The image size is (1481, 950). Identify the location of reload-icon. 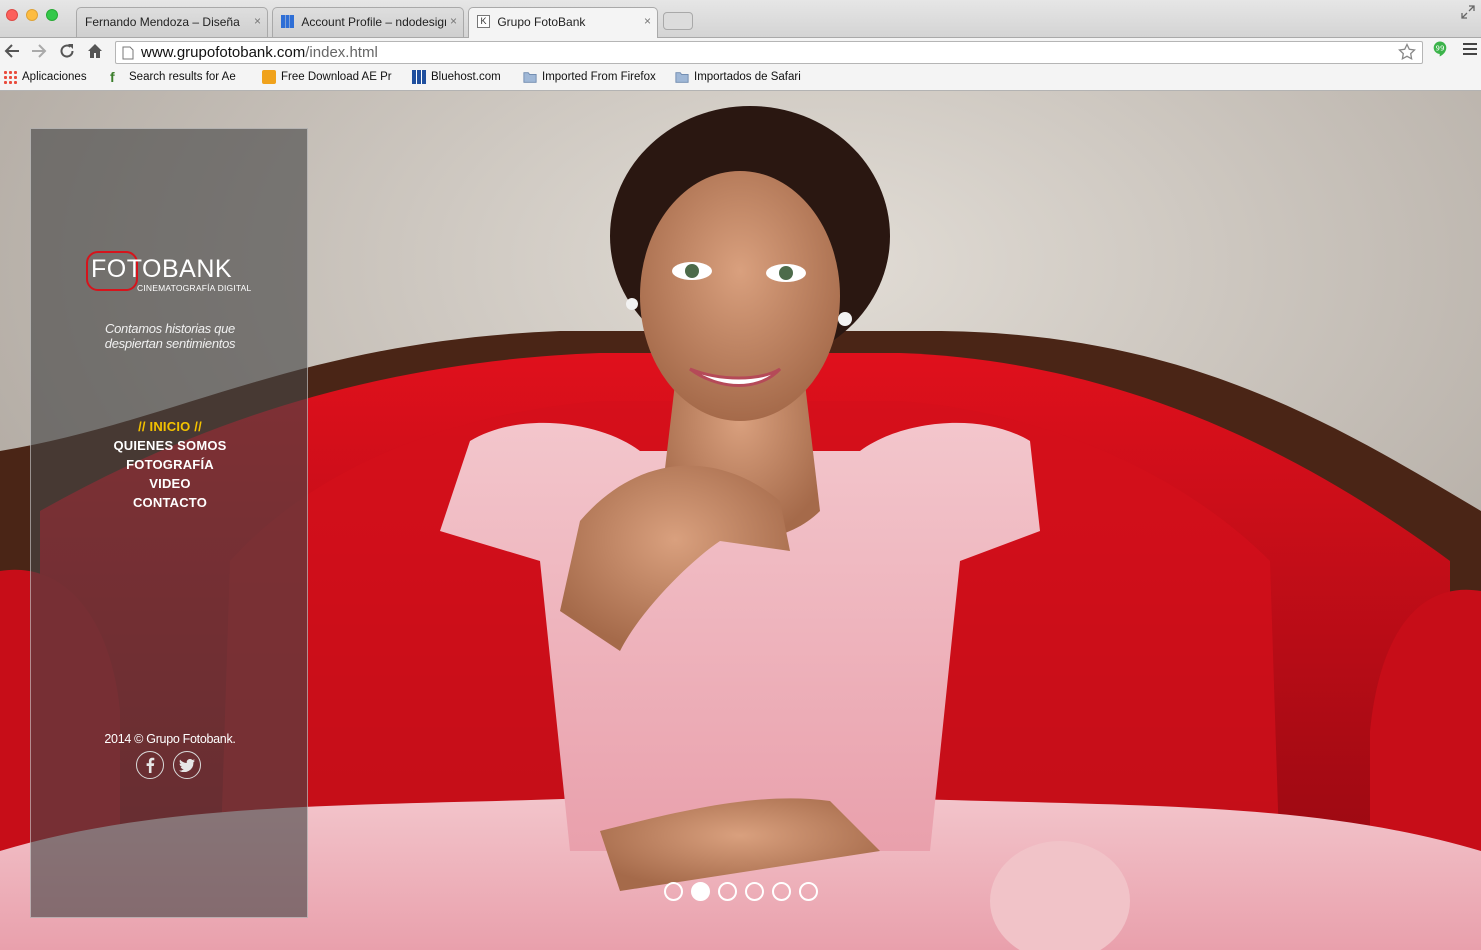
(67, 51).